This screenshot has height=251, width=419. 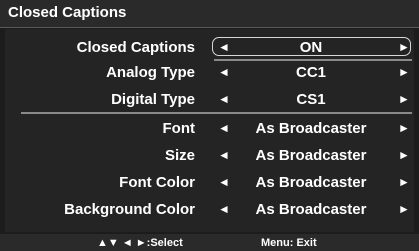 What do you see at coordinates (135, 47) in the screenshot?
I see `setting-label: Closed Captions` at bounding box center [135, 47].